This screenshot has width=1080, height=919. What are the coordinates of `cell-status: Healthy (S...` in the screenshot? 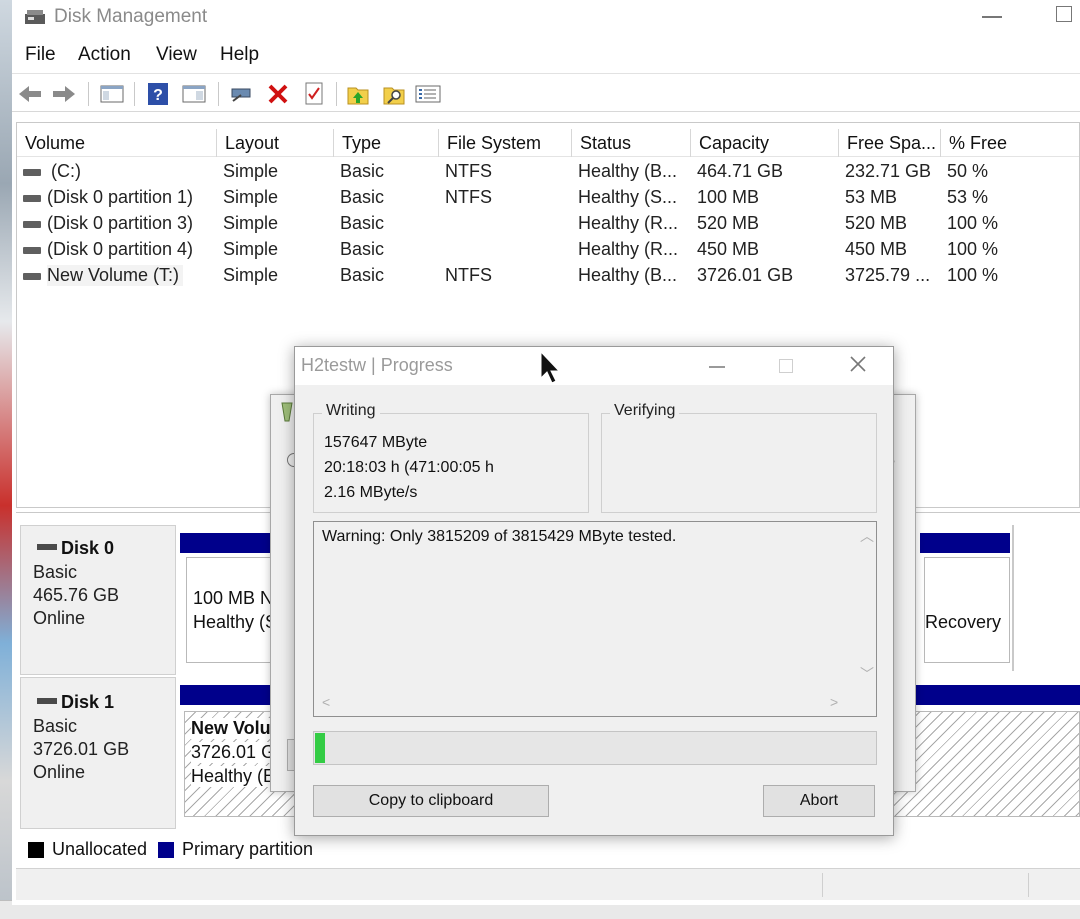 It's located at (628, 197).